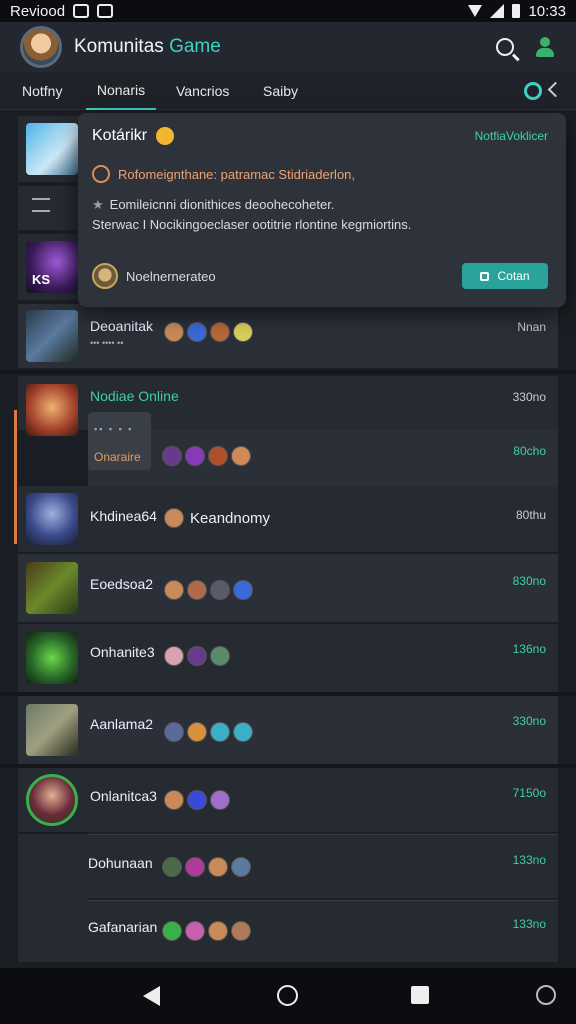  What do you see at coordinates (171, 276) in the screenshot?
I see `popup-footer-name: Noelnernerateo` at bounding box center [171, 276].